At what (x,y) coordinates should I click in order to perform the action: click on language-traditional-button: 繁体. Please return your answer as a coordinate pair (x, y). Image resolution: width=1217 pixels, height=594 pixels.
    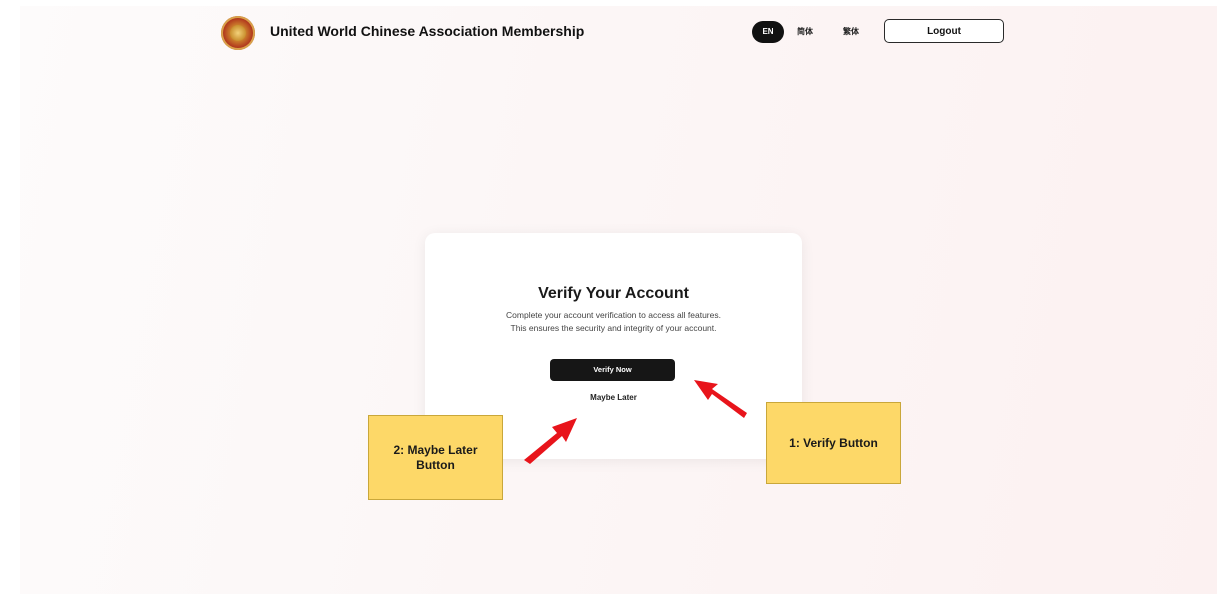
    Looking at the image, I should click on (851, 32).